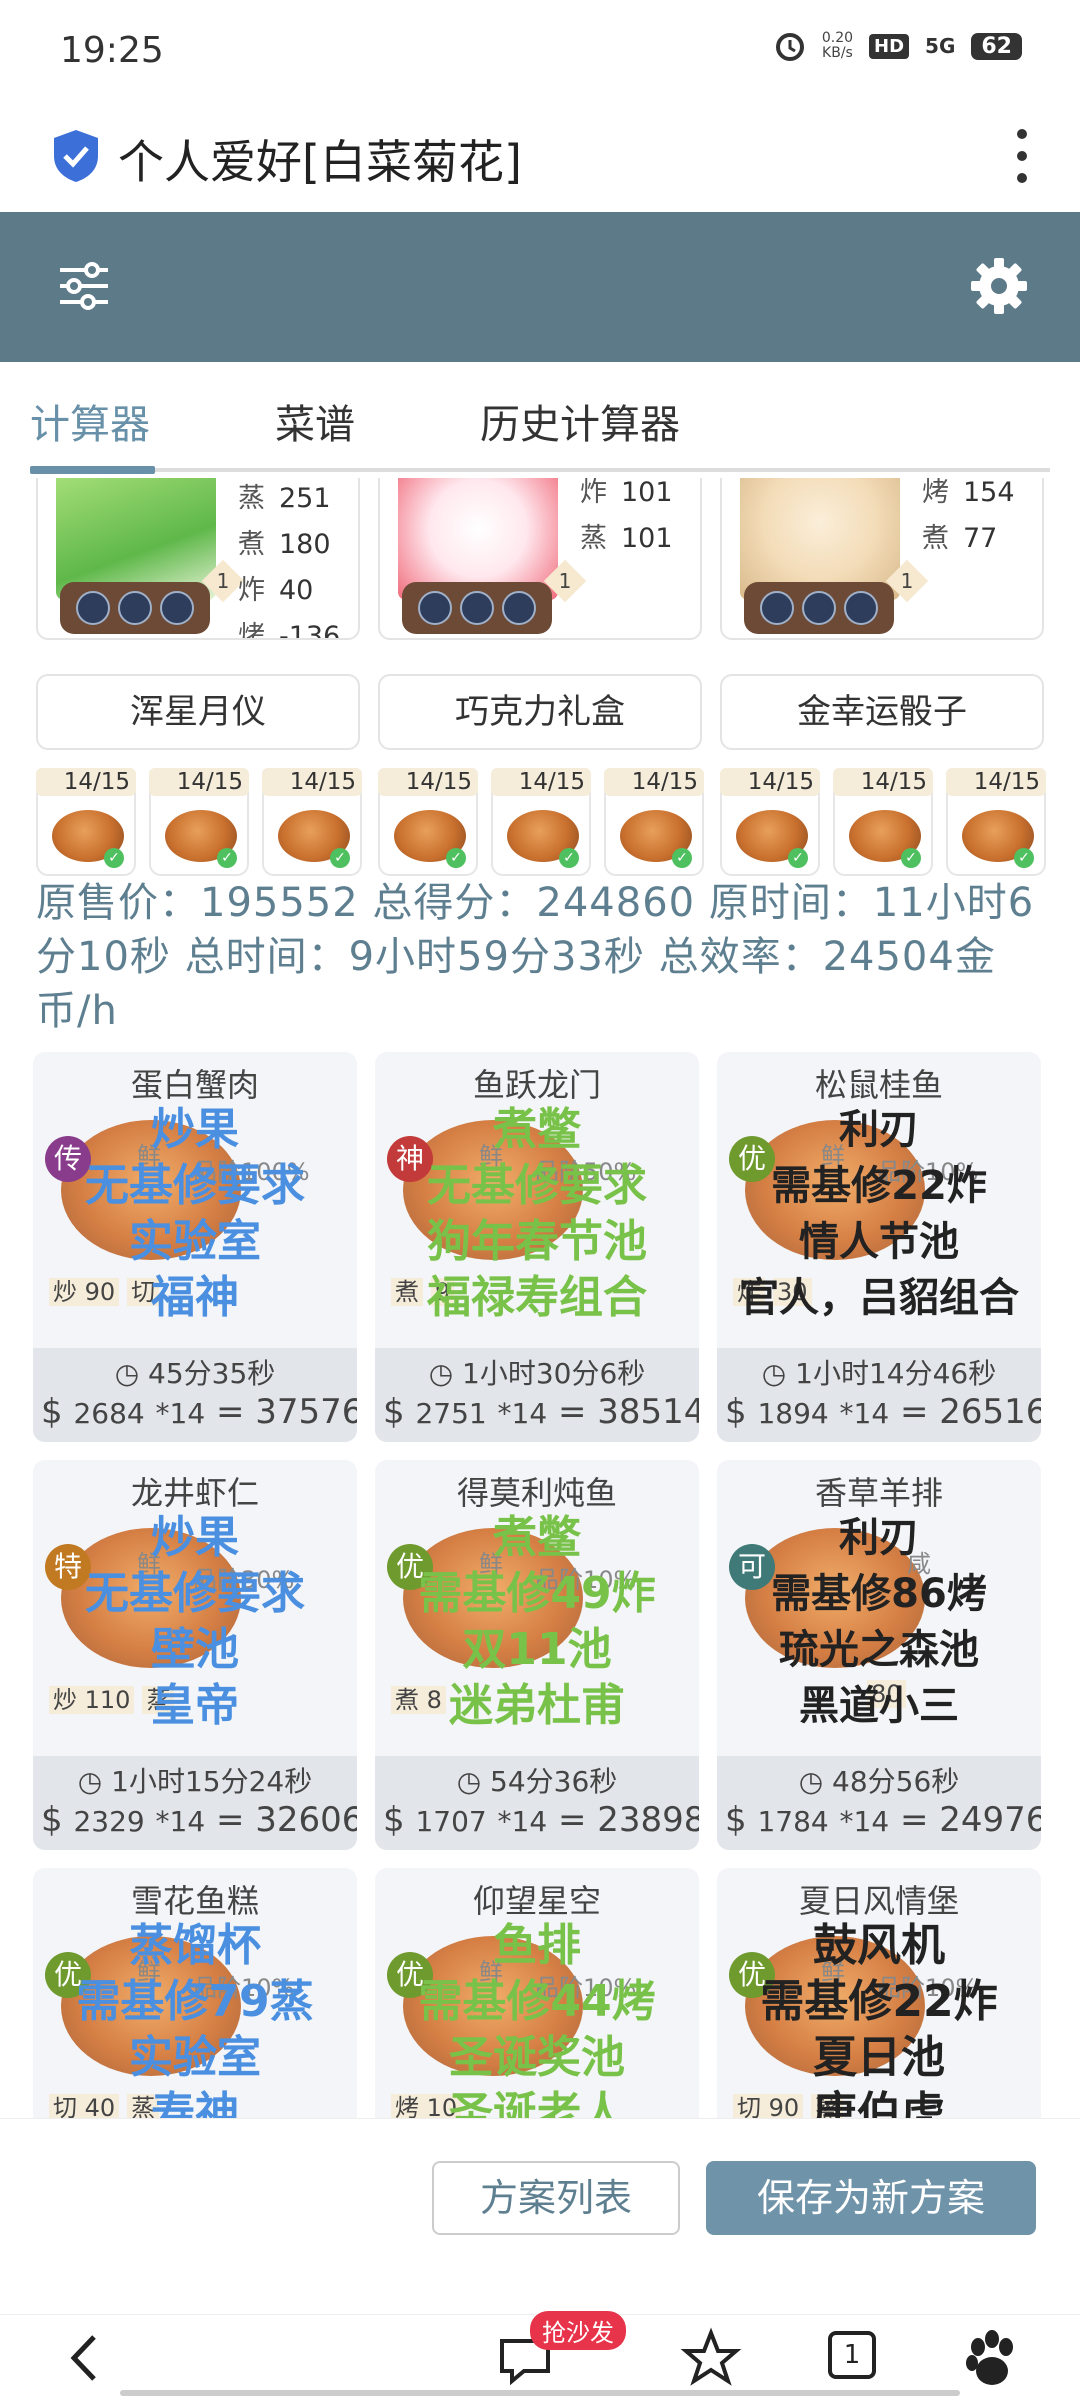 The height and width of the screenshot is (2400, 1080). Describe the element at coordinates (198, 559) in the screenshot. I see `chef-card: 1 蒸 251 煮 180 炸 40 烤 -136` at that location.